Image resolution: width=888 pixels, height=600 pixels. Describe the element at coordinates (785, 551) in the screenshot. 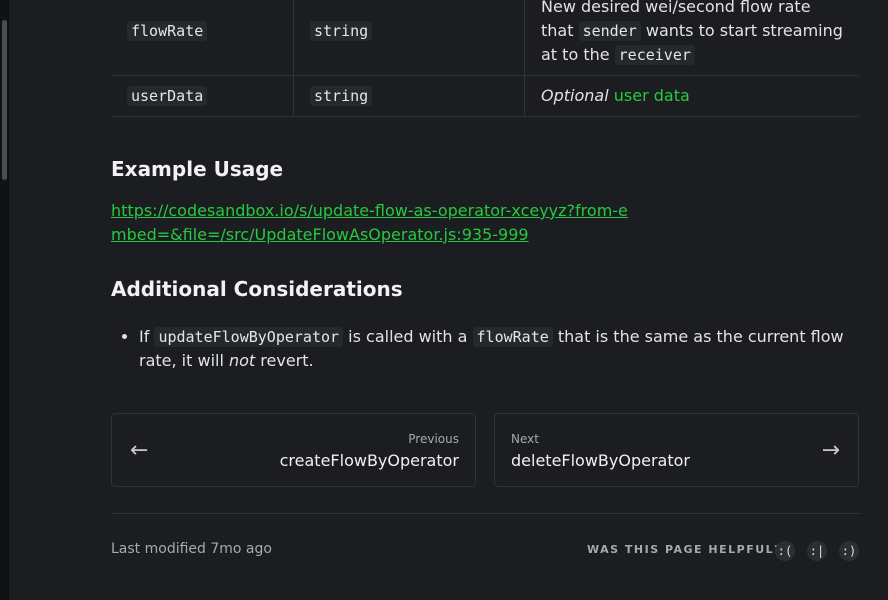

I see `sad-face-icon: :(` at that location.